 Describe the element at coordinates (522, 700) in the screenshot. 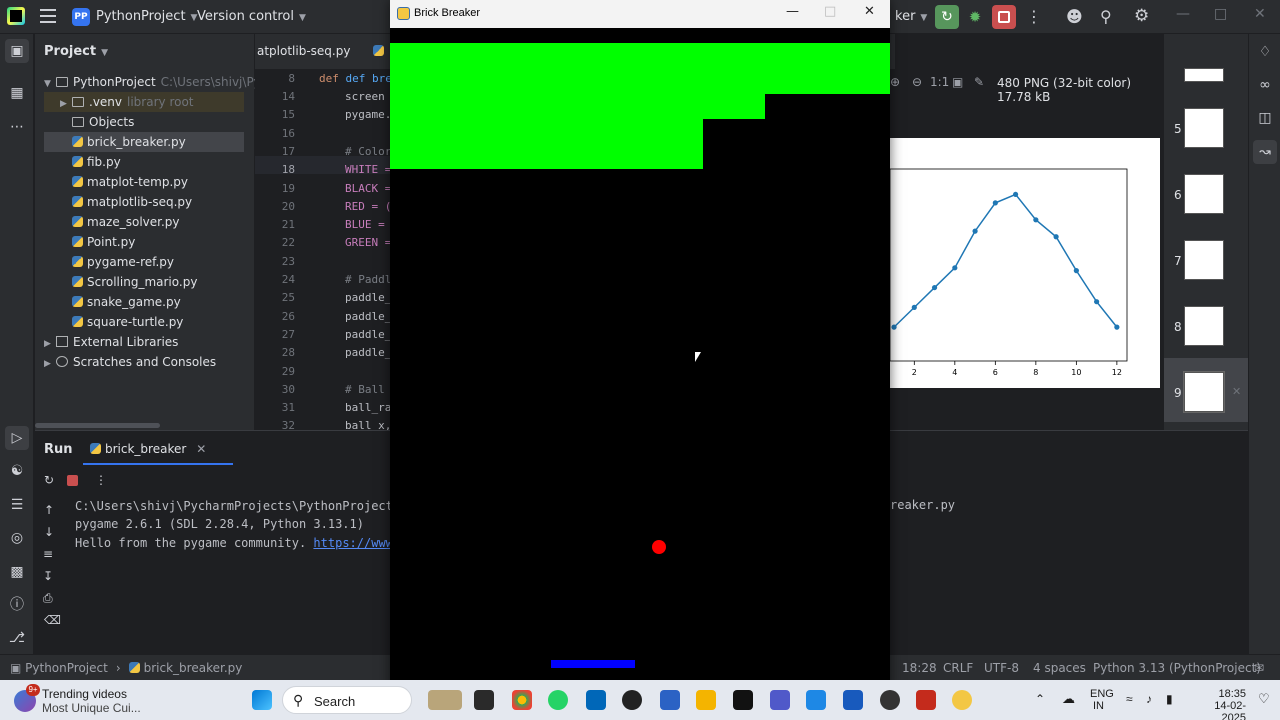

I see `chrome-icon` at that location.